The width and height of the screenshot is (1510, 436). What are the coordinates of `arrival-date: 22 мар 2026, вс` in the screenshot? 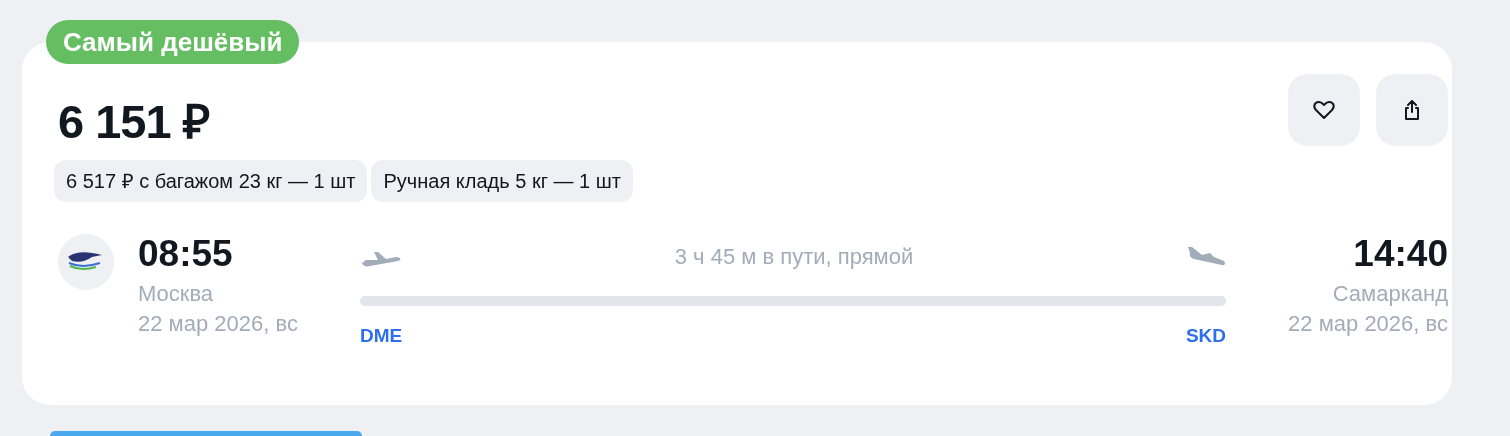 It's located at (1368, 324).